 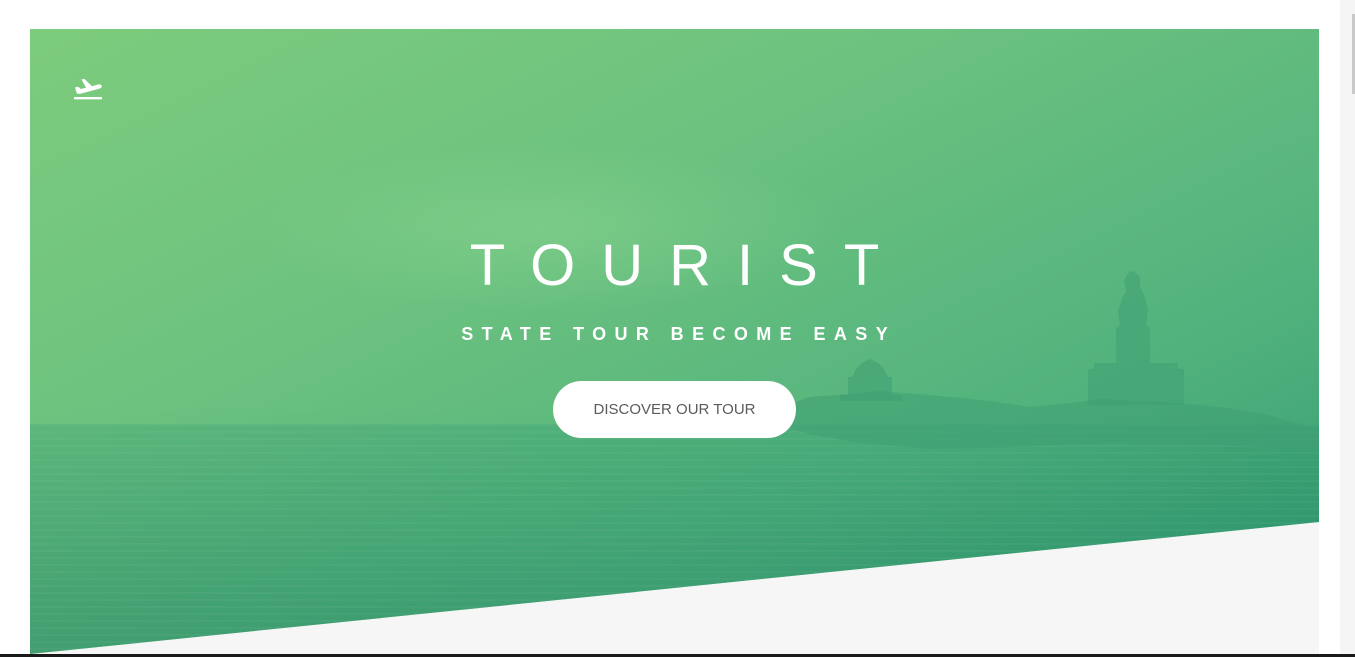 I want to click on hero-title: TOURIST, so click(x=687, y=265).